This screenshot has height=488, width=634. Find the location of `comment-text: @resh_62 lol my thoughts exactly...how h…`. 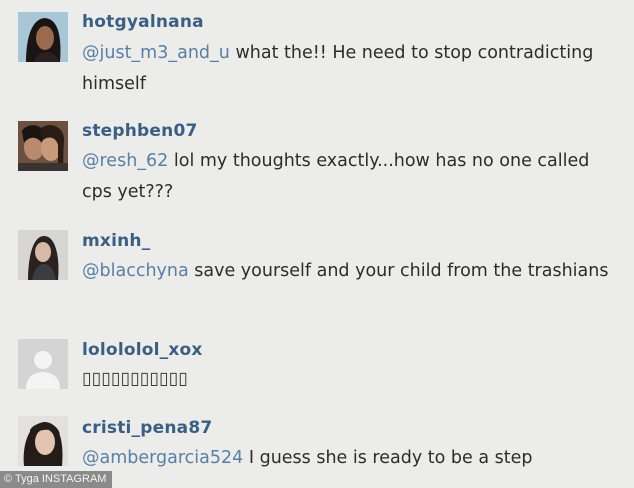

comment-text: @resh_62 lol my thoughts exactly...how h… is located at coordinates (352, 177).